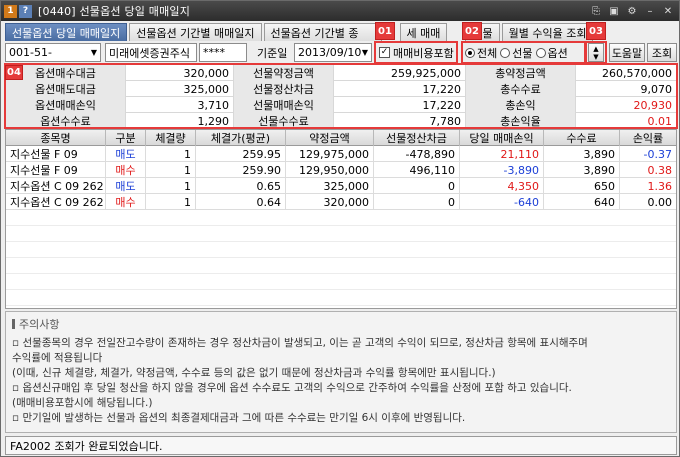  Describe the element at coordinates (502, 154) in the screenshot. I see `cell-pnl: 21,110` at that location.